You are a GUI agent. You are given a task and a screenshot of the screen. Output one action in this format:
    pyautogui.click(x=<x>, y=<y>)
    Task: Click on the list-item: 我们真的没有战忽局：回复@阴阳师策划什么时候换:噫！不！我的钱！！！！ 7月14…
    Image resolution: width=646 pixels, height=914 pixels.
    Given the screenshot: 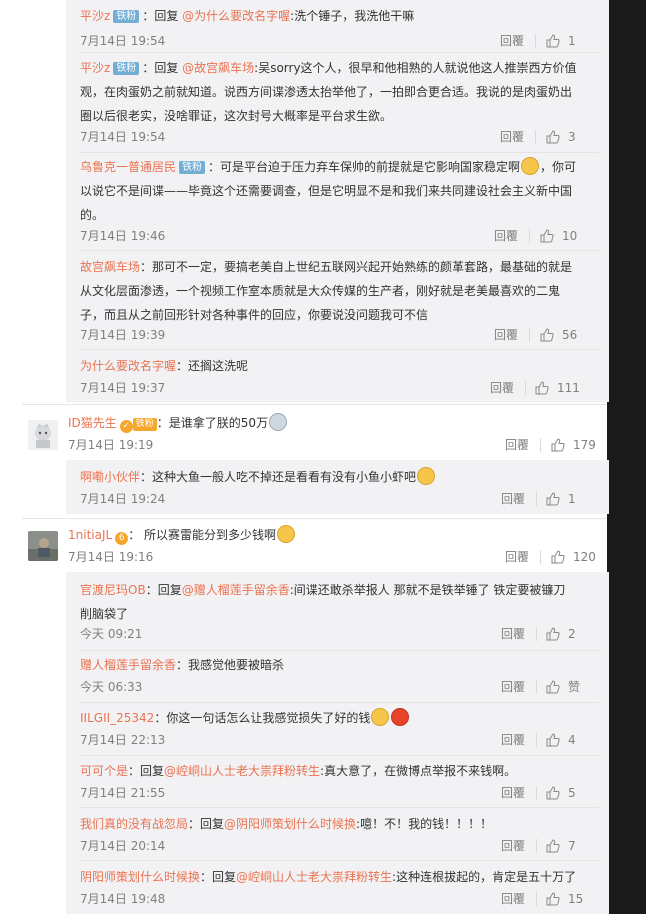 What is the action you would take?
    pyautogui.click(x=339, y=834)
    